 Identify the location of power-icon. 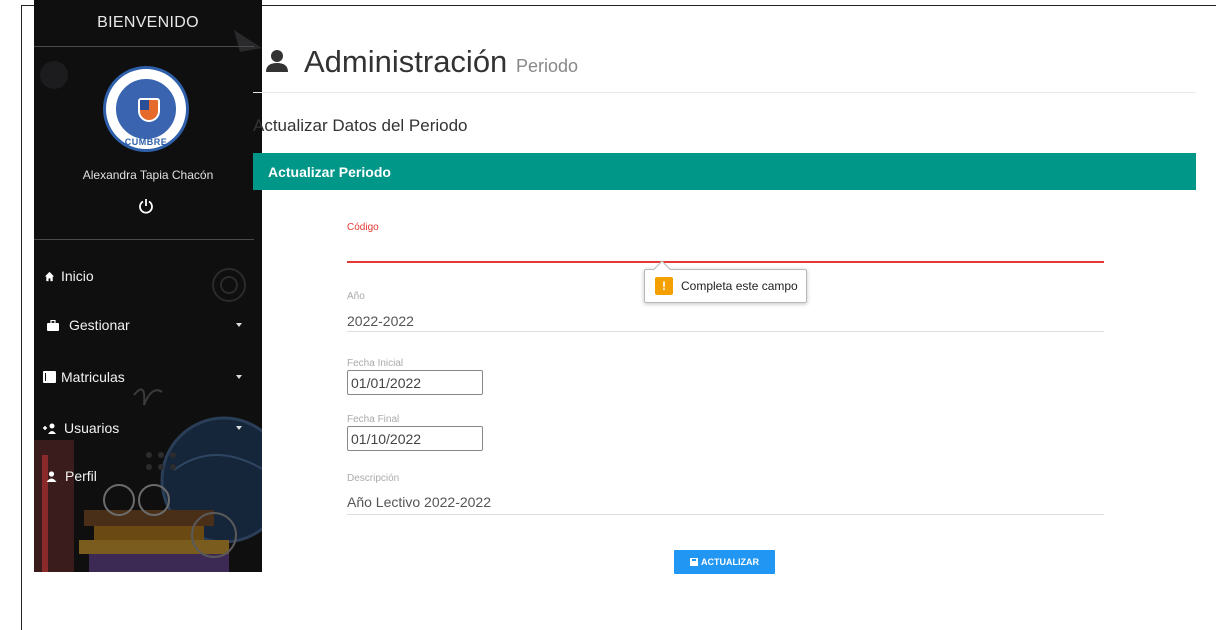
(146, 206).